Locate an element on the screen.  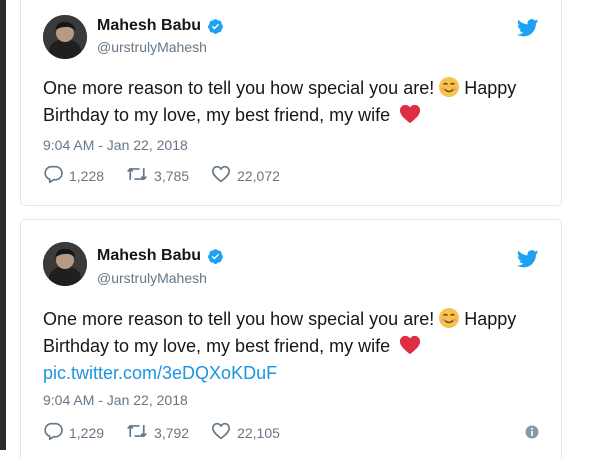
retweet-count: 3,785 is located at coordinates (172, 175).